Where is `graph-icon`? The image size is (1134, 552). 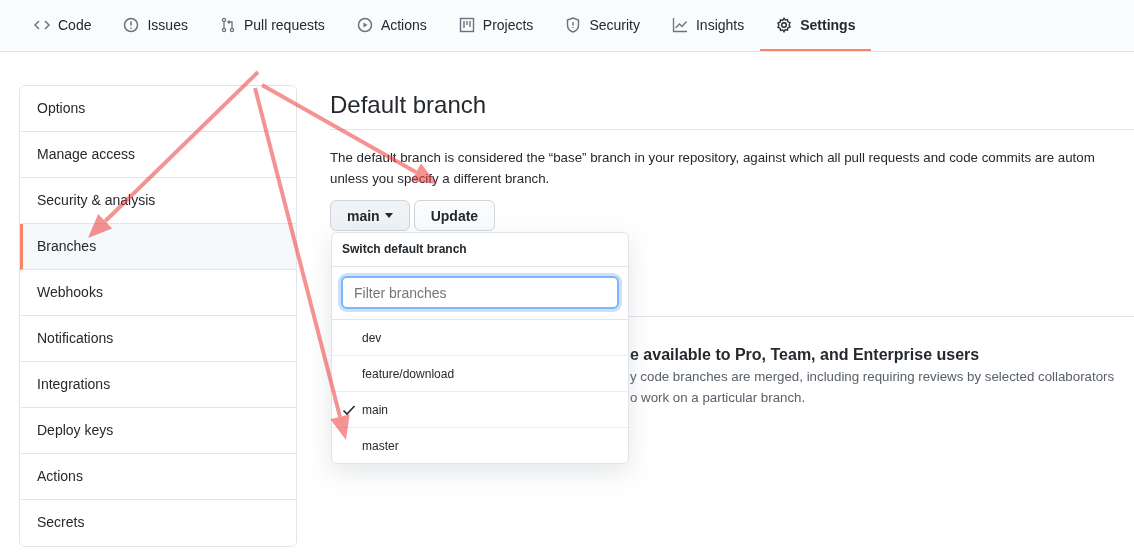 graph-icon is located at coordinates (679, 24).